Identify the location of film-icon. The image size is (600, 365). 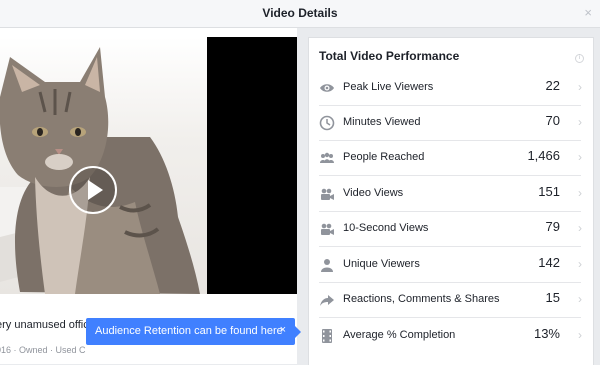
(327, 336).